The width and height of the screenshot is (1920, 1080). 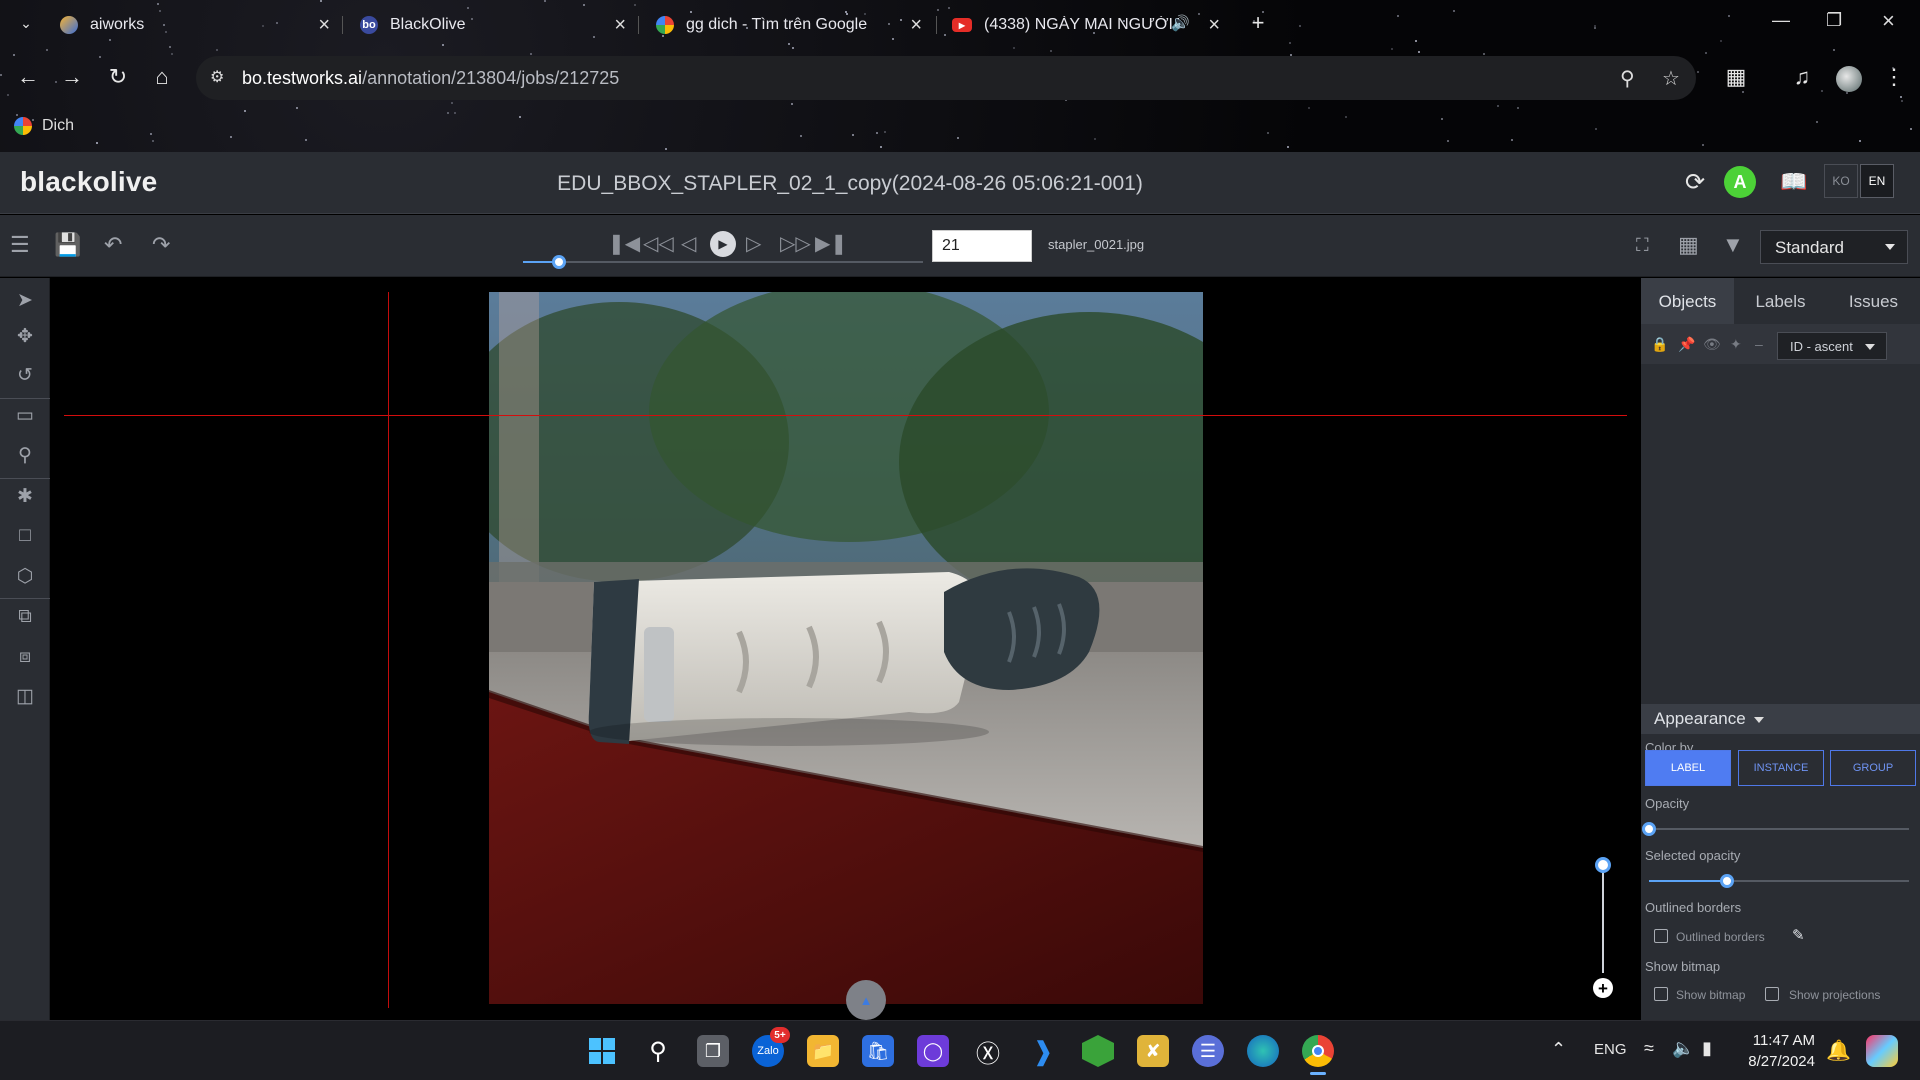 I want to click on restore-icon: ❐, so click(x=1834, y=20).